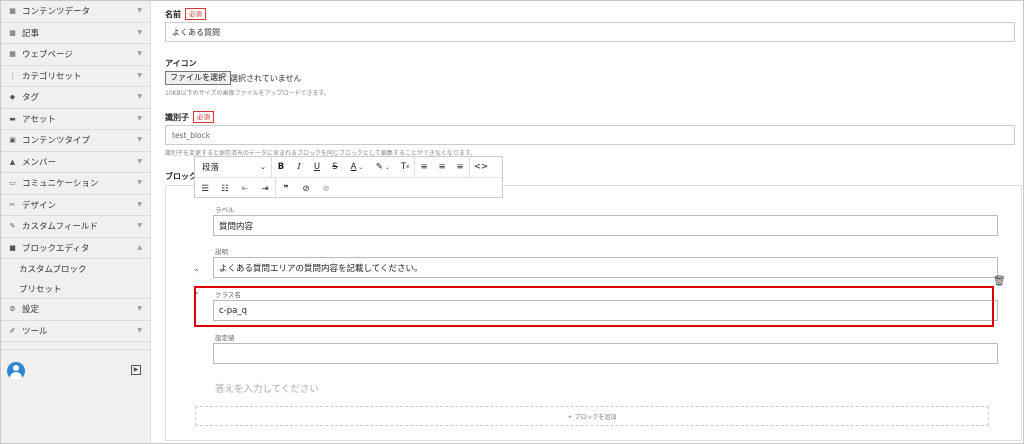 The image size is (1024, 444). I want to click on sidebar-item-block-editor: ■ ブロックエディタ ▲, so click(75, 248).